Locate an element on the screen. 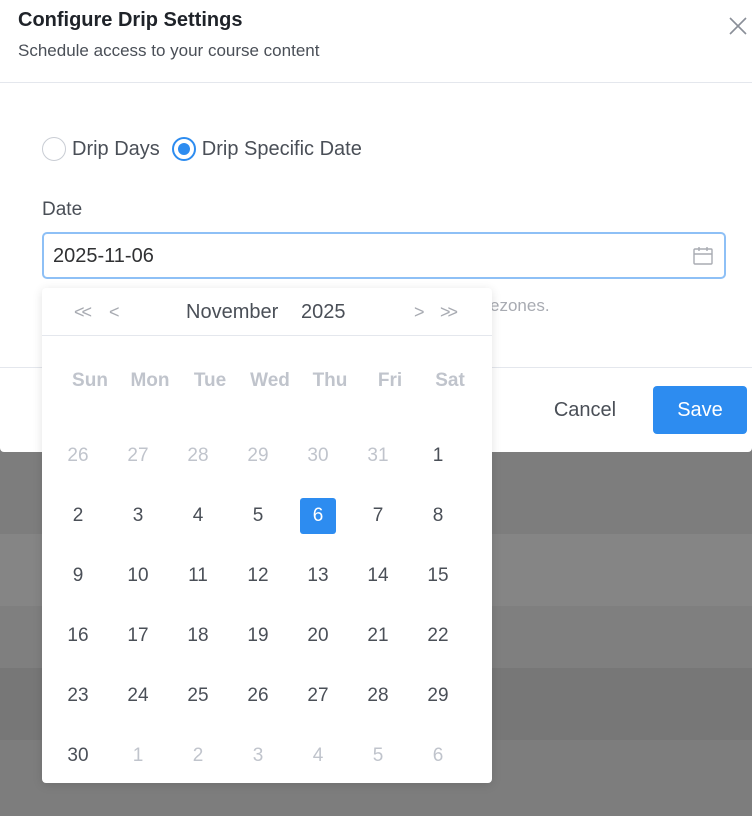 This screenshot has width=752, height=816. drip-mode-radio-group: Drip Days Drip Specific Date is located at coordinates (208, 149).